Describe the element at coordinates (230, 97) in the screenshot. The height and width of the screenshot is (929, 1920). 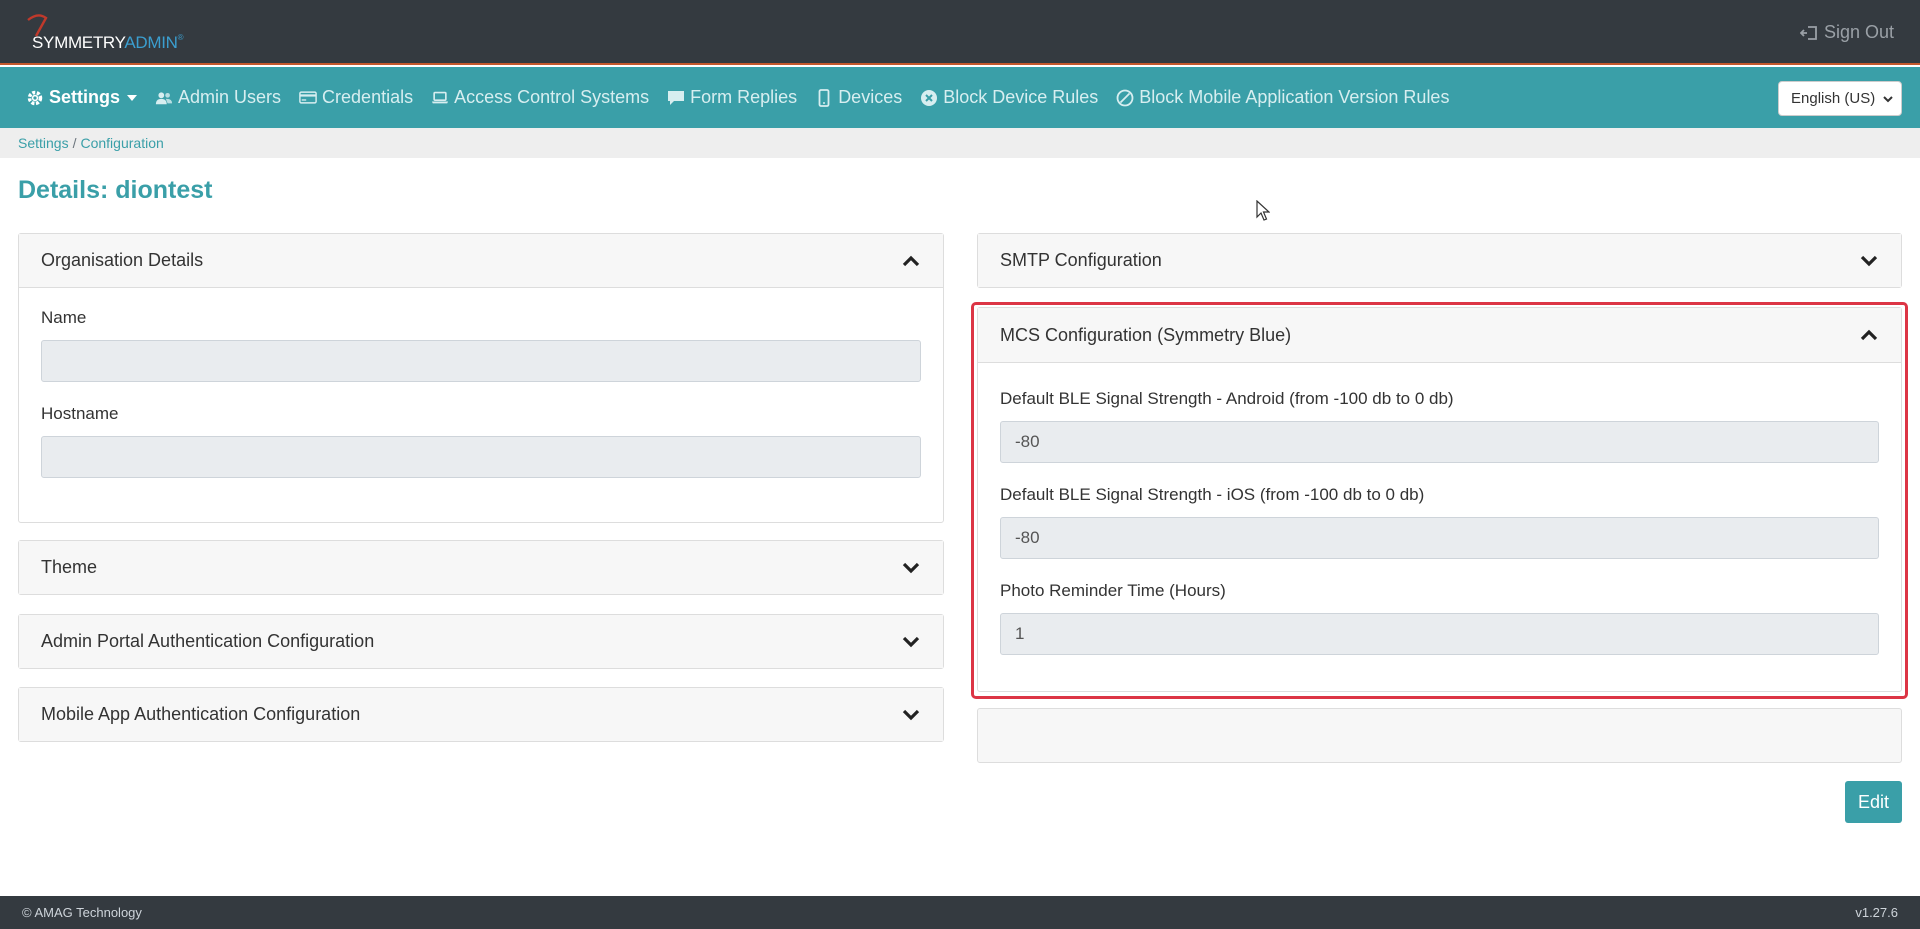
I see `nav-admin-users-label: Admin Users` at that location.